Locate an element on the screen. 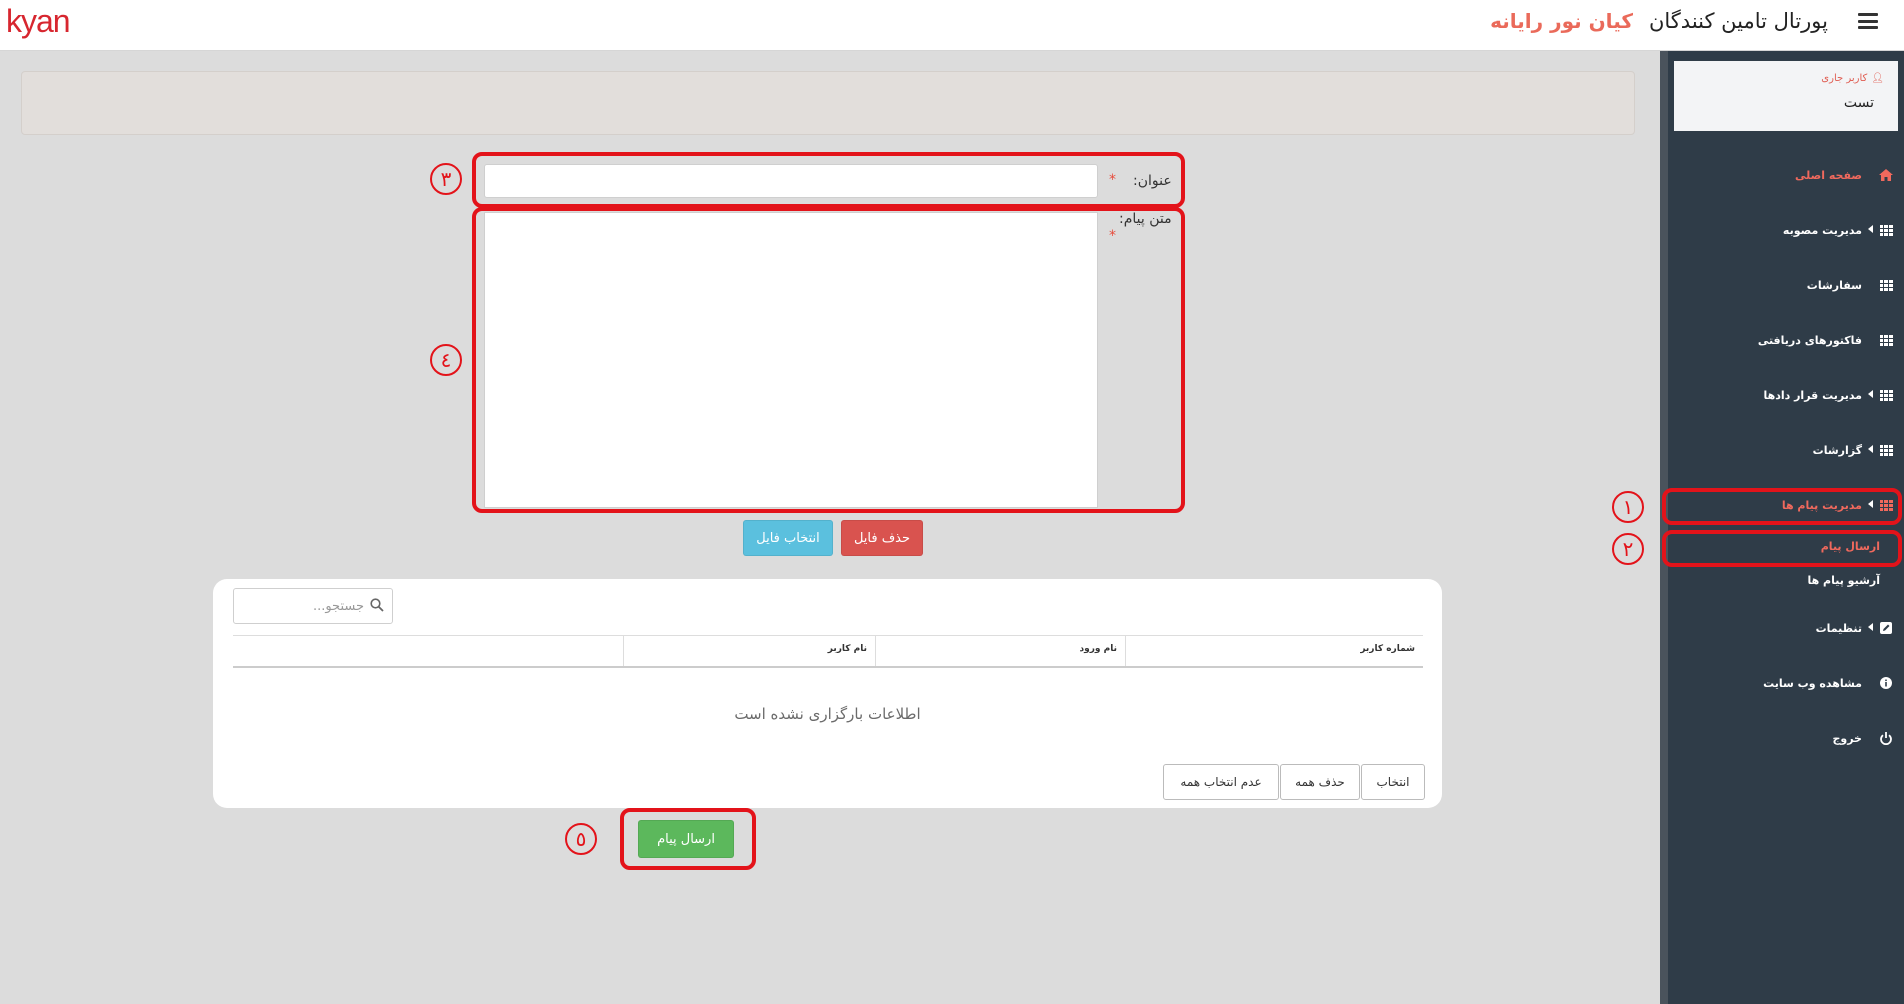 This screenshot has width=1904, height=1004. current-user-box: 👤︎کاربر جاری تست is located at coordinates (1786, 96).